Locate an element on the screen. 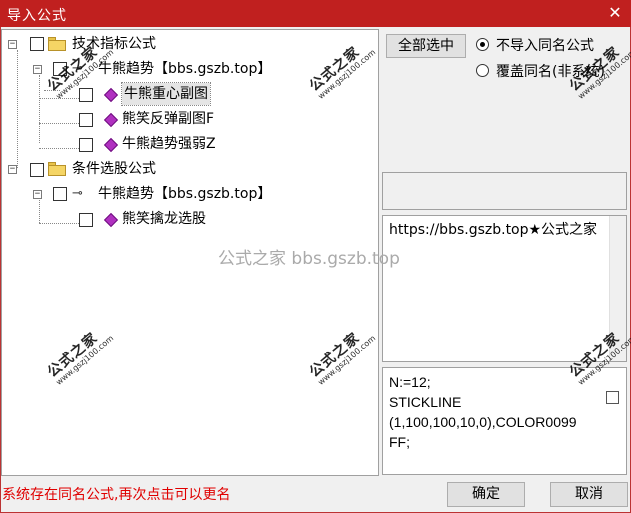  description-text: https://bbs.gszb.top★公式之家 is located at coordinates (493, 230).